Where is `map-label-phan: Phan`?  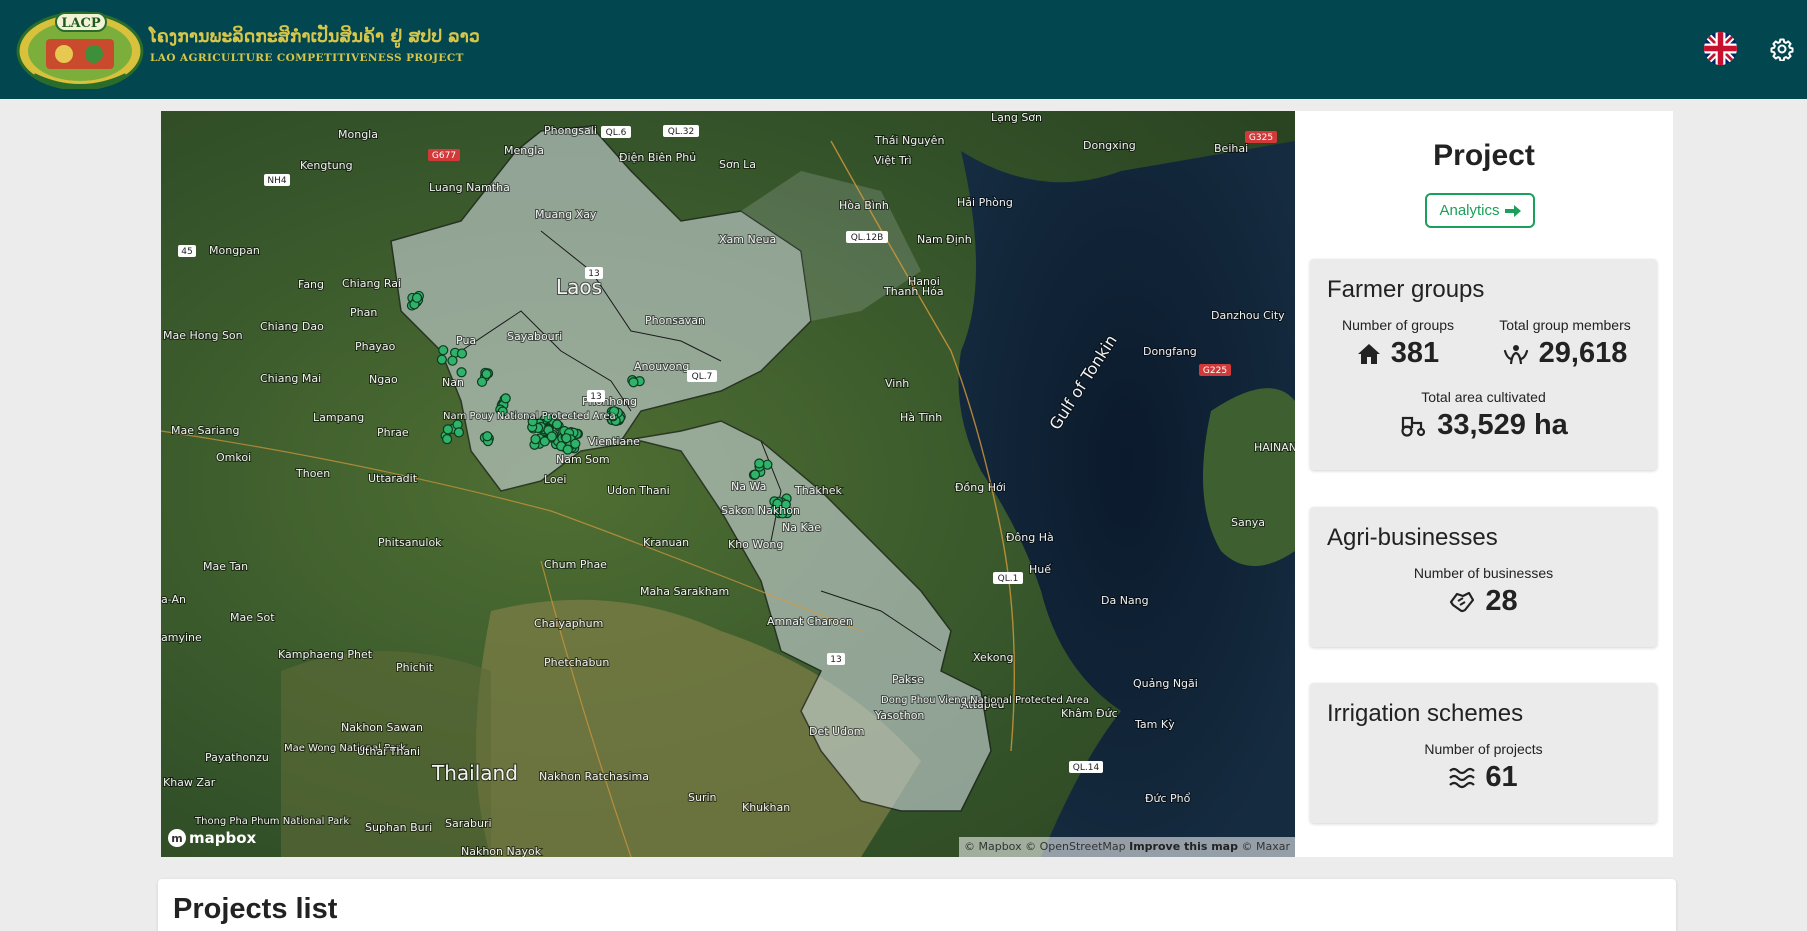 map-label-phan: Phan is located at coordinates (363, 312).